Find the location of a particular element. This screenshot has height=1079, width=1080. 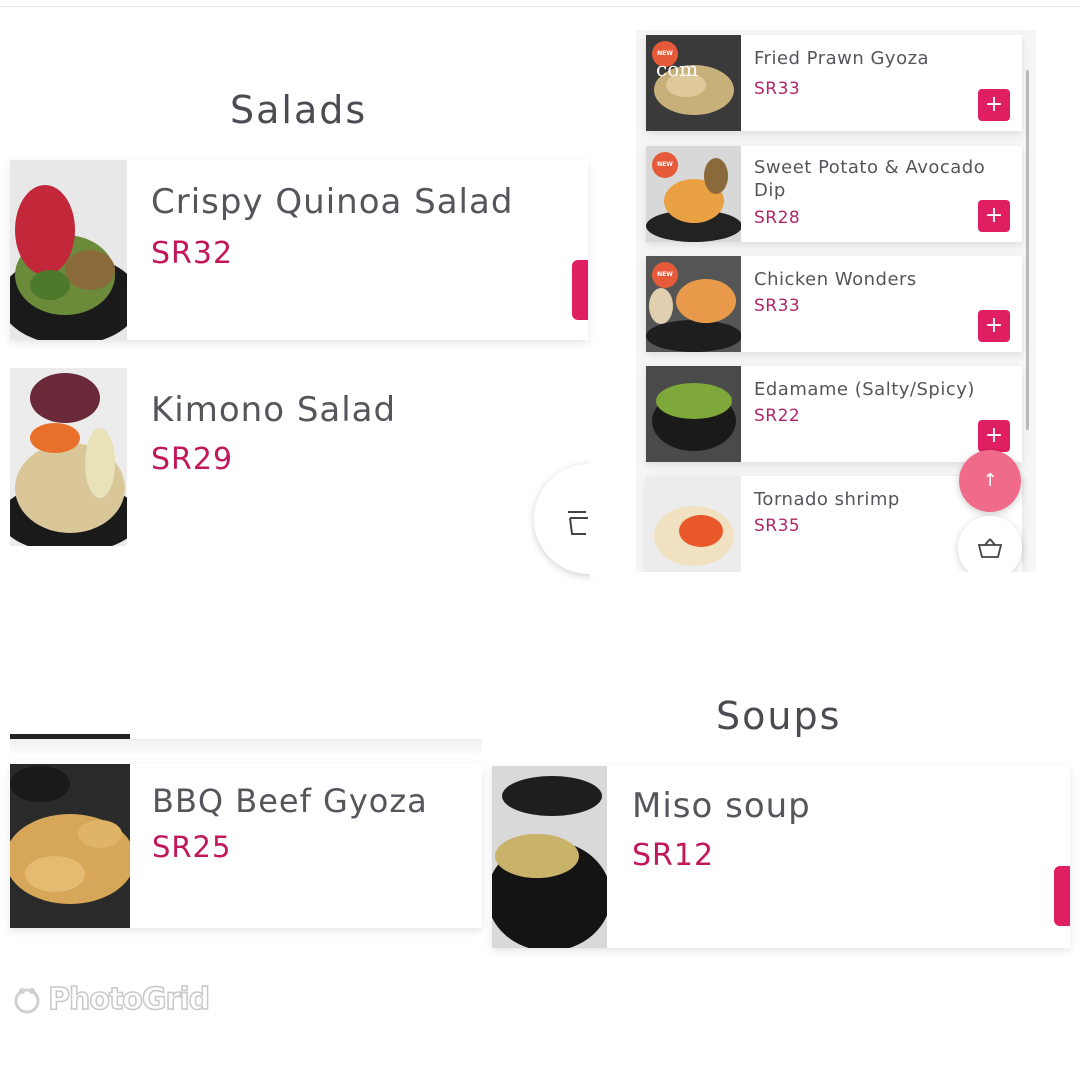

soups-panel: Soups Miso soup SR12 is located at coordinates (781, 830).